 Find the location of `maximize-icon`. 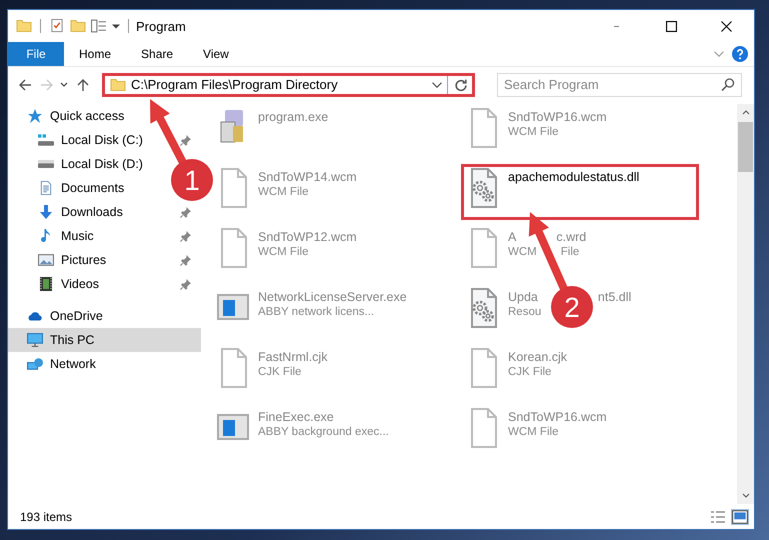

maximize-icon is located at coordinates (671, 26).